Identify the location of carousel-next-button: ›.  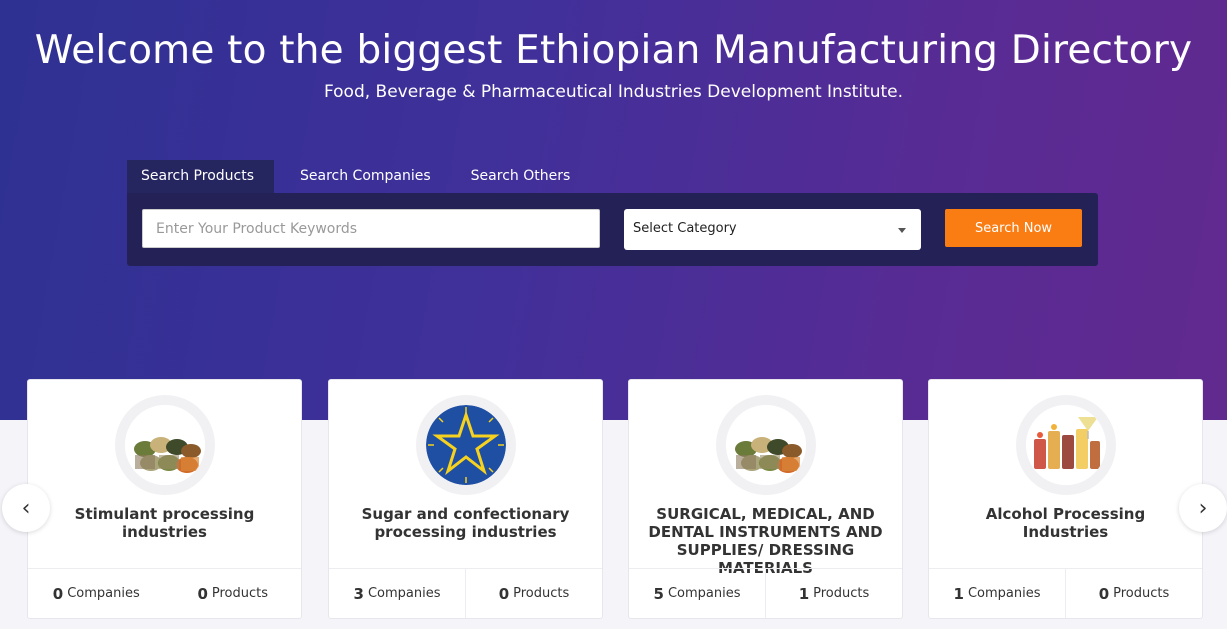
(1203, 508).